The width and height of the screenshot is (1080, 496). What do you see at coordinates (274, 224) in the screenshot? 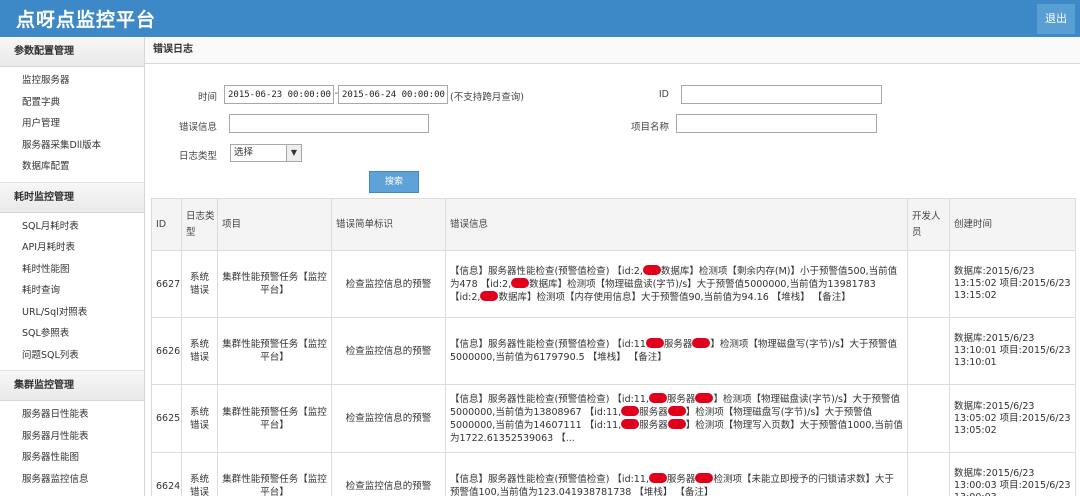
I see `col-header-project: 项目` at bounding box center [274, 224].